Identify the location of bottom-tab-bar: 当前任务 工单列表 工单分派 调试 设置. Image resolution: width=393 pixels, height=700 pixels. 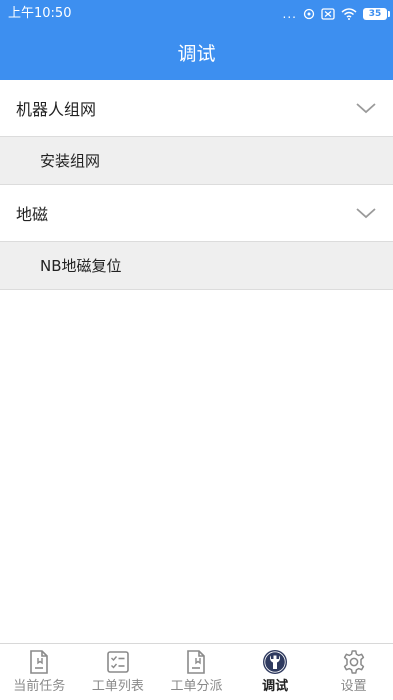
(196, 671).